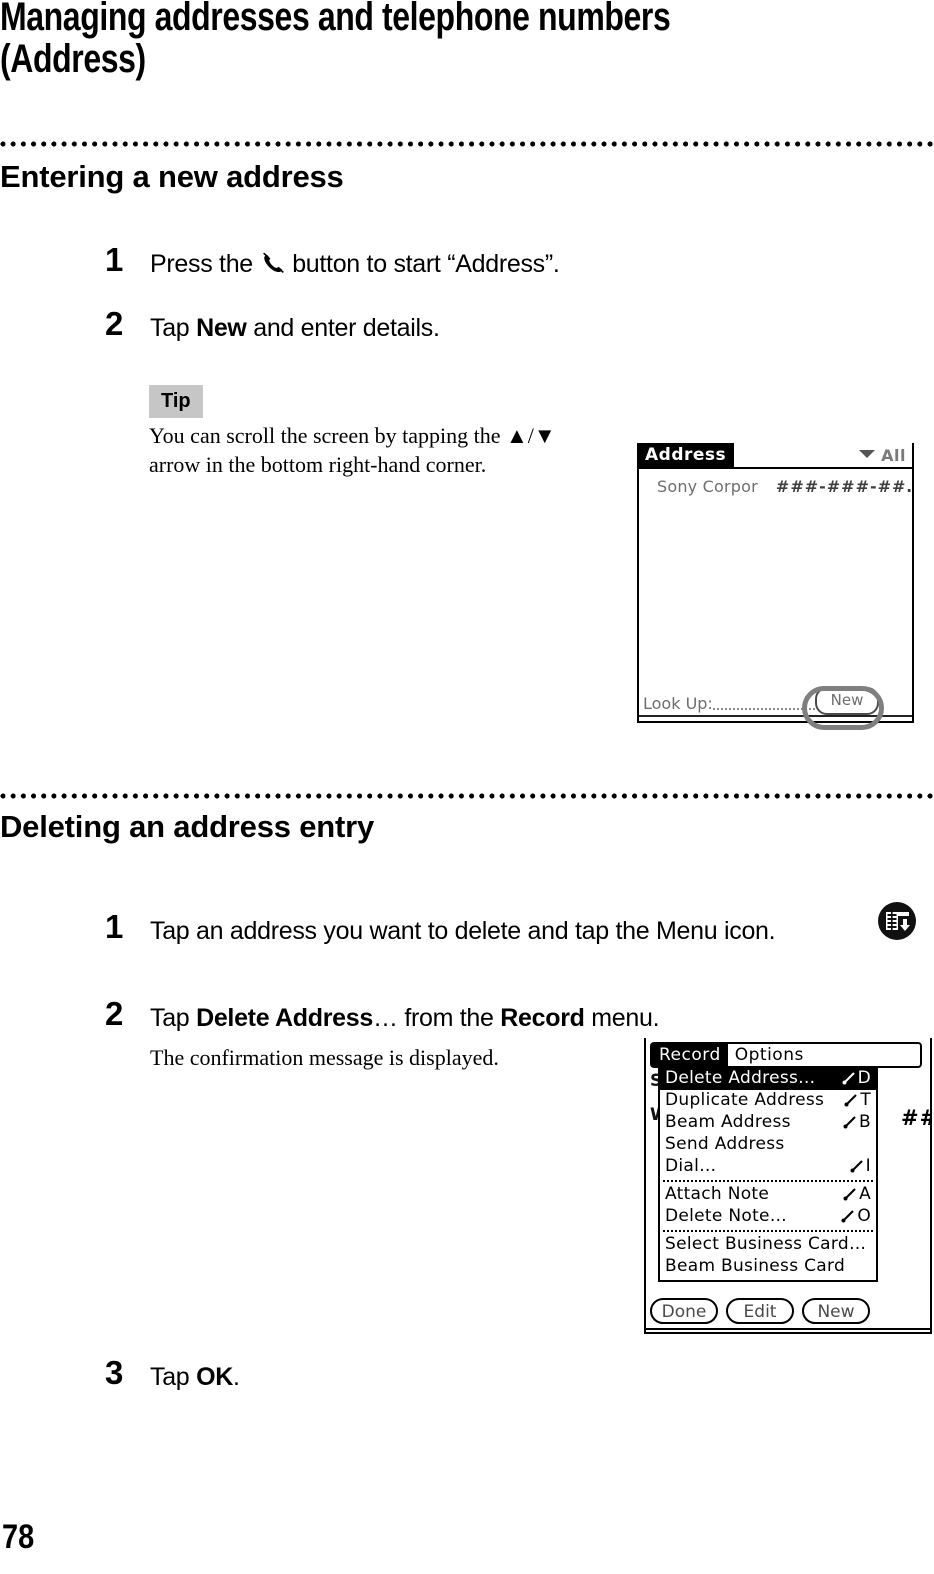 The image size is (934, 1574). I want to click on menu-item-shortcut-key: I, so click(868, 1166).